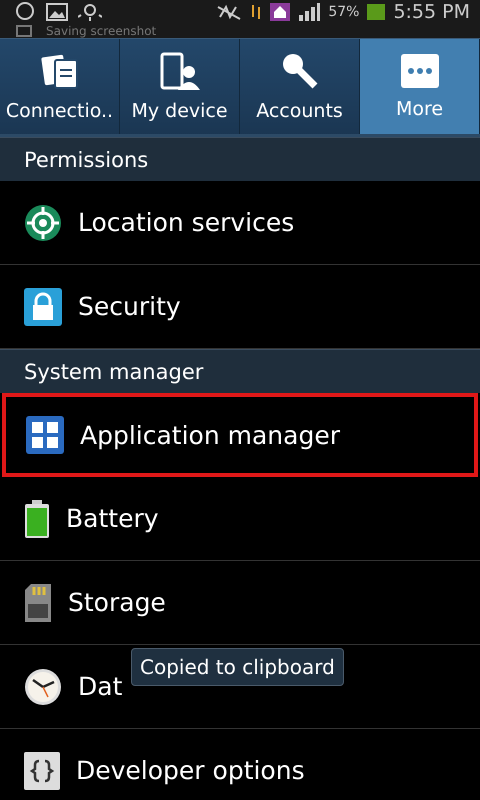 The height and width of the screenshot is (800, 480). I want to click on notification-text: Saving screenshot, so click(101, 31).